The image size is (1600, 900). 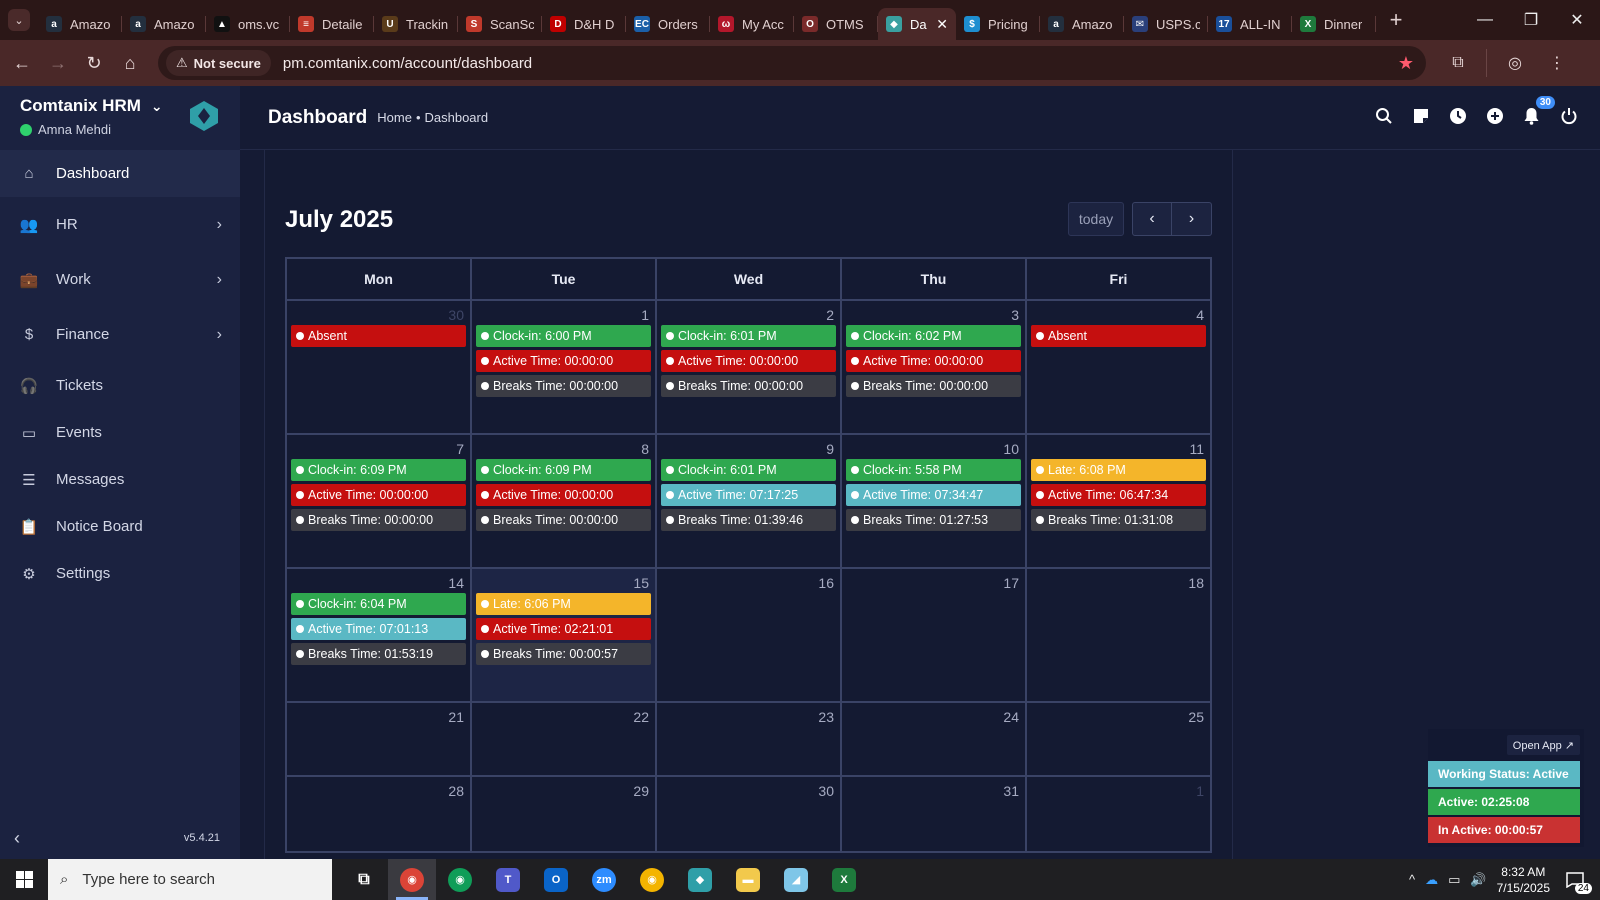 What do you see at coordinates (1543, 745) in the screenshot?
I see `open-app-button: Open App ↗` at bounding box center [1543, 745].